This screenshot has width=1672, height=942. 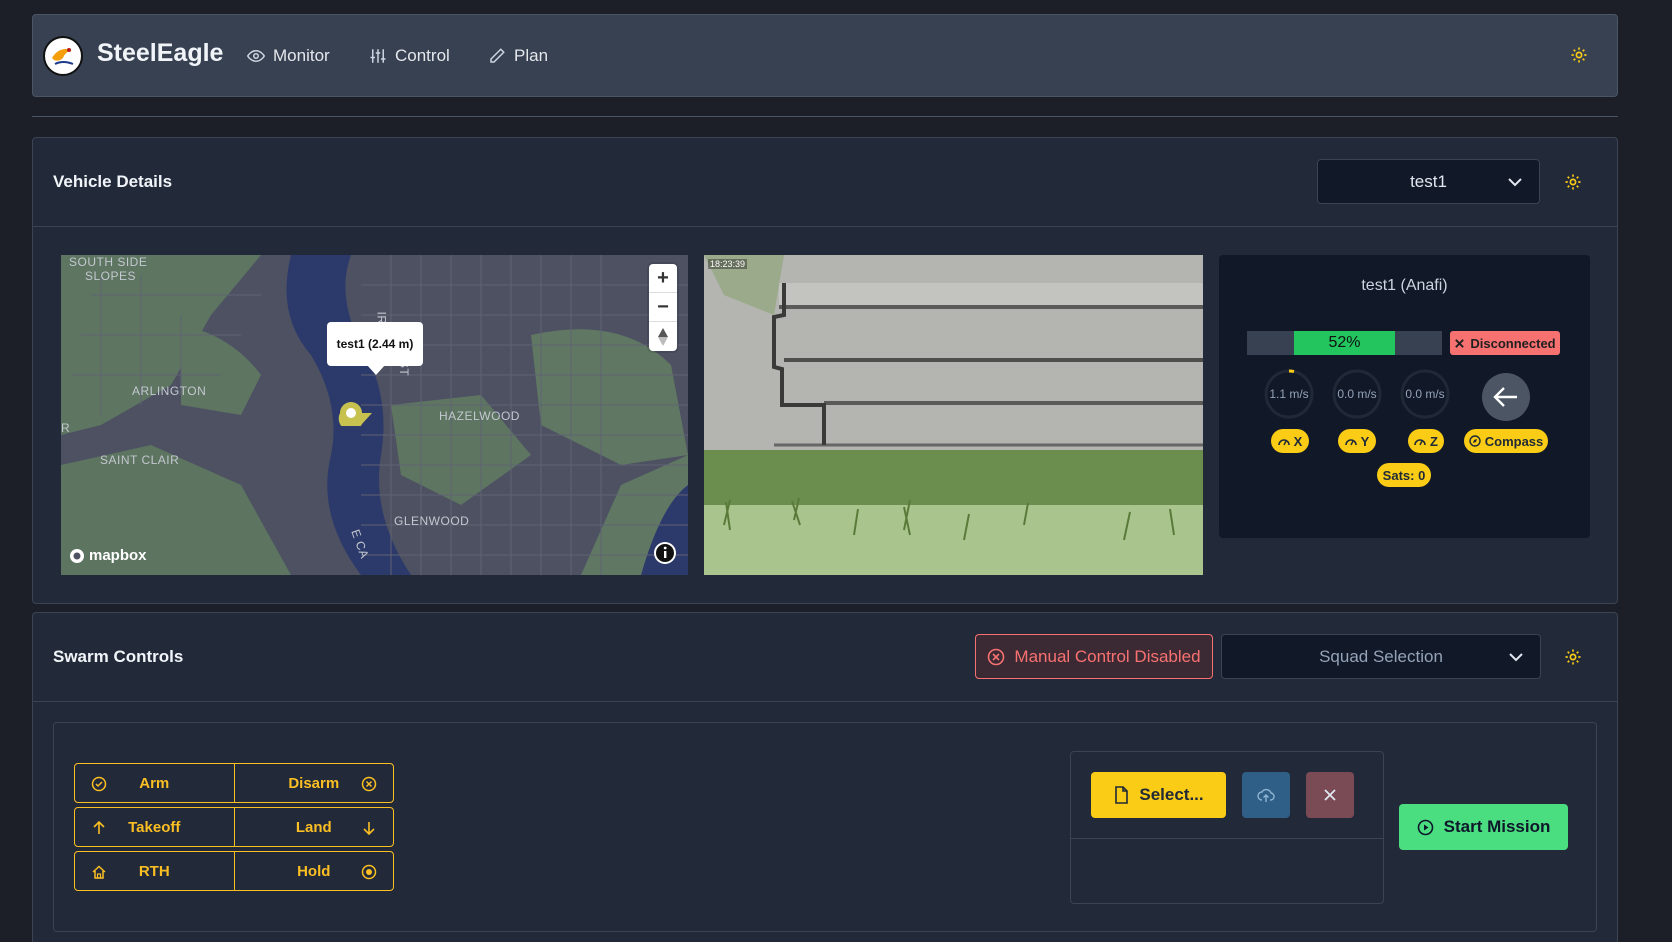 I want to click on nav-monitor-label: Monitor, so click(x=301, y=55).